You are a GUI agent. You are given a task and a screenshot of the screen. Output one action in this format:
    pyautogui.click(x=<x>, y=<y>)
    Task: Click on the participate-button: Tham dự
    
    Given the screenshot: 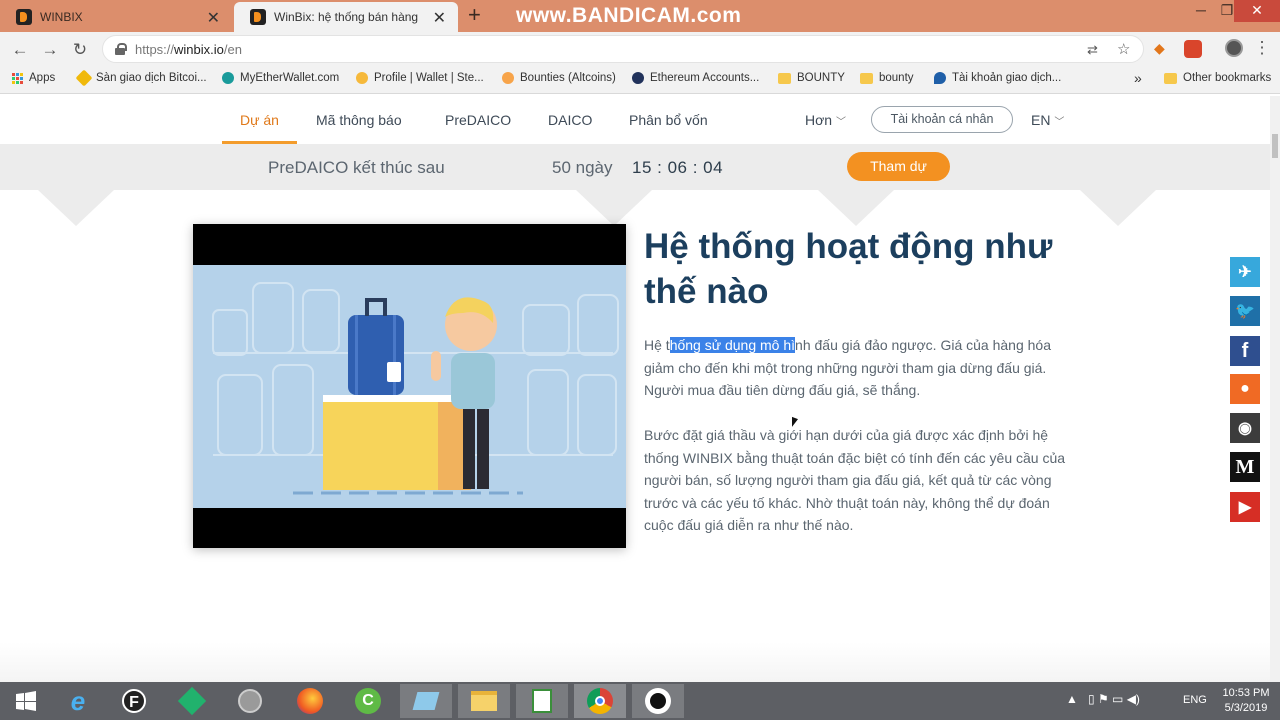 What is the action you would take?
    pyautogui.click(x=898, y=166)
    